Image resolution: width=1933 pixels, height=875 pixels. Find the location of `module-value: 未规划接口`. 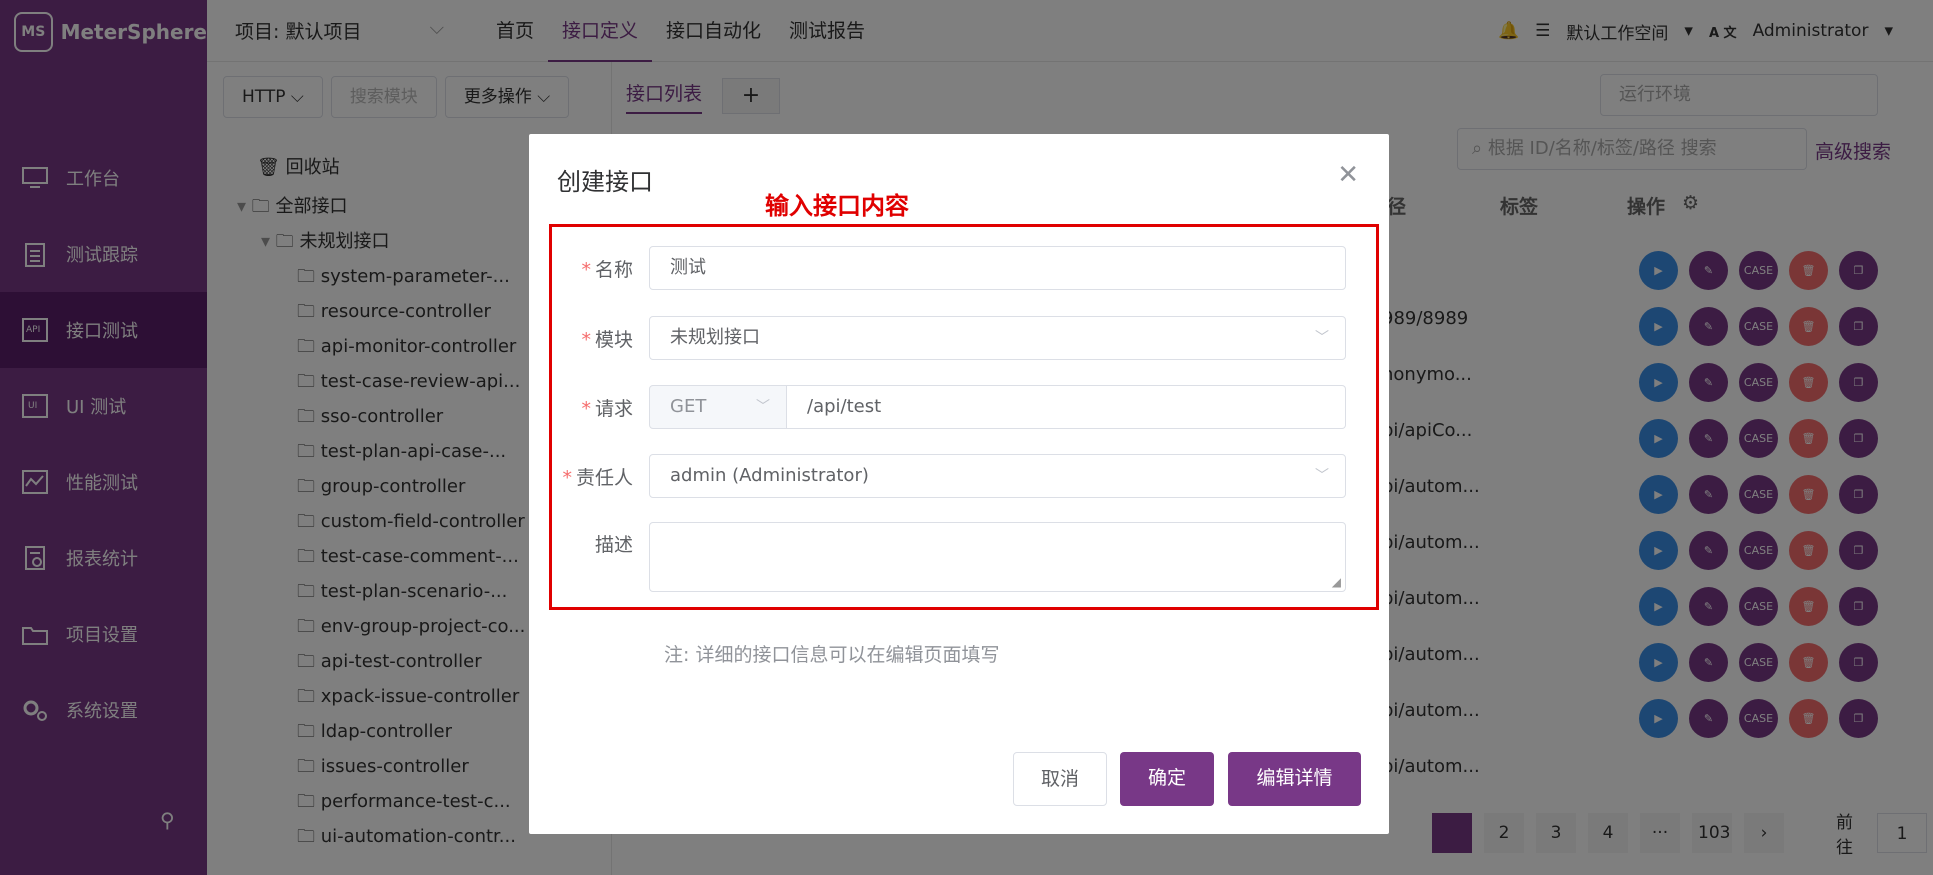

module-value: 未规划接口 is located at coordinates (715, 337).